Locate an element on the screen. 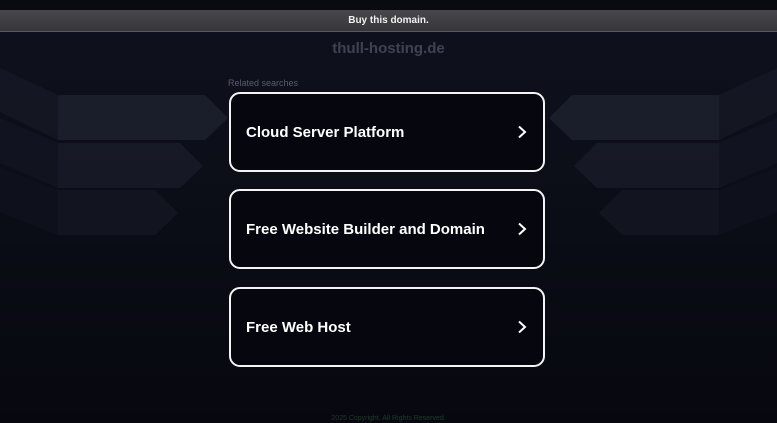  related-search-link-free-website-builder-and-domain: Free Website Builder and Domain is located at coordinates (387, 229).